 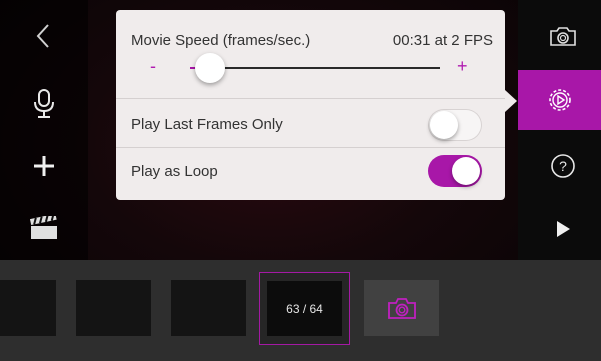 I want to click on speed-slider, so click(x=315, y=68).